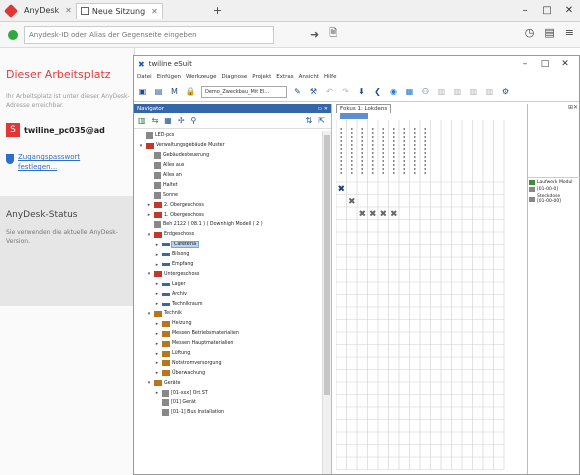  Describe the element at coordinates (227, 324) in the screenshot. I see `tree-item: ▸ Heizung` at that location.